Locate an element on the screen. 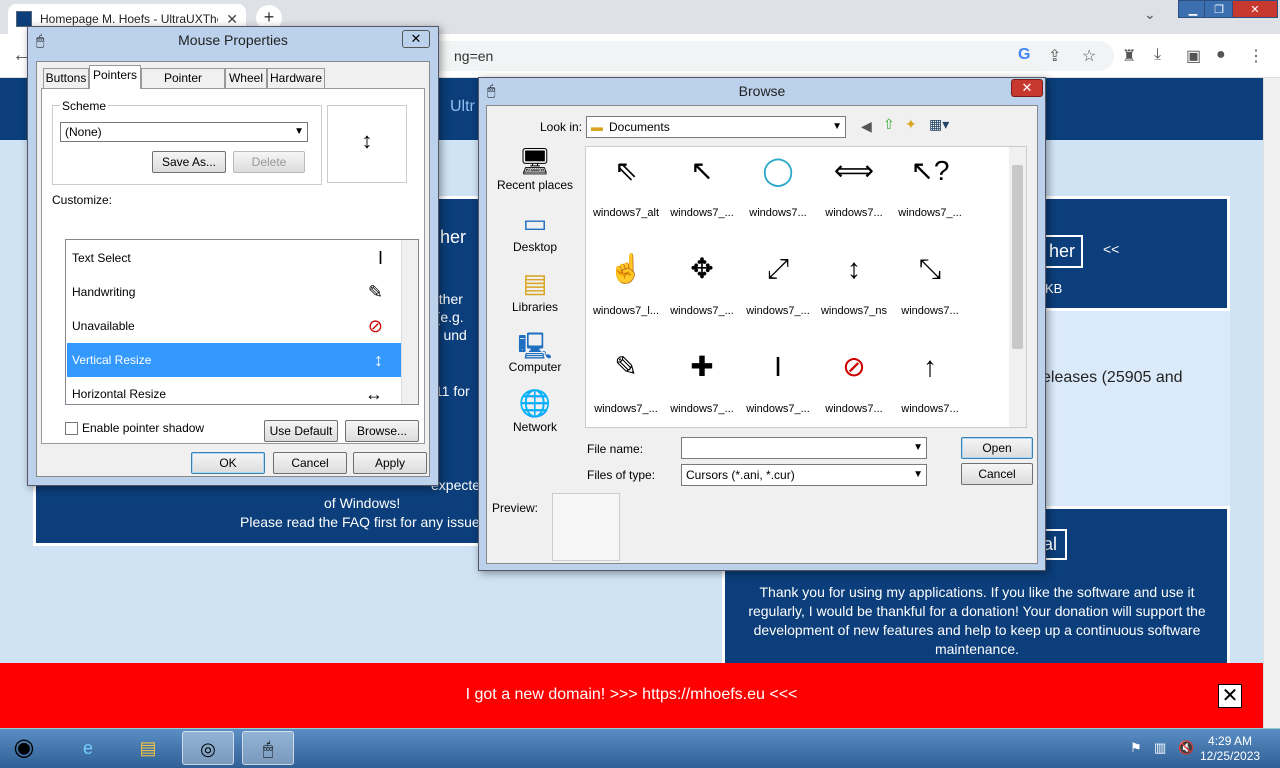 Image resolution: width=1280 pixels, height=768 pixels. tab-search-chevron-icon: ⌄ is located at coordinates (1150, 14).